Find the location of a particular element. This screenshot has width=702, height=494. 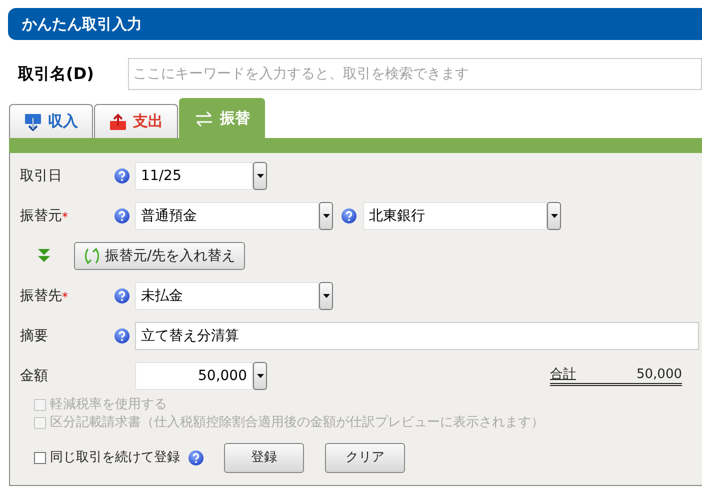

search-field: ここにキーワードを入力すると、取引を検索できます is located at coordinates (415, 74).